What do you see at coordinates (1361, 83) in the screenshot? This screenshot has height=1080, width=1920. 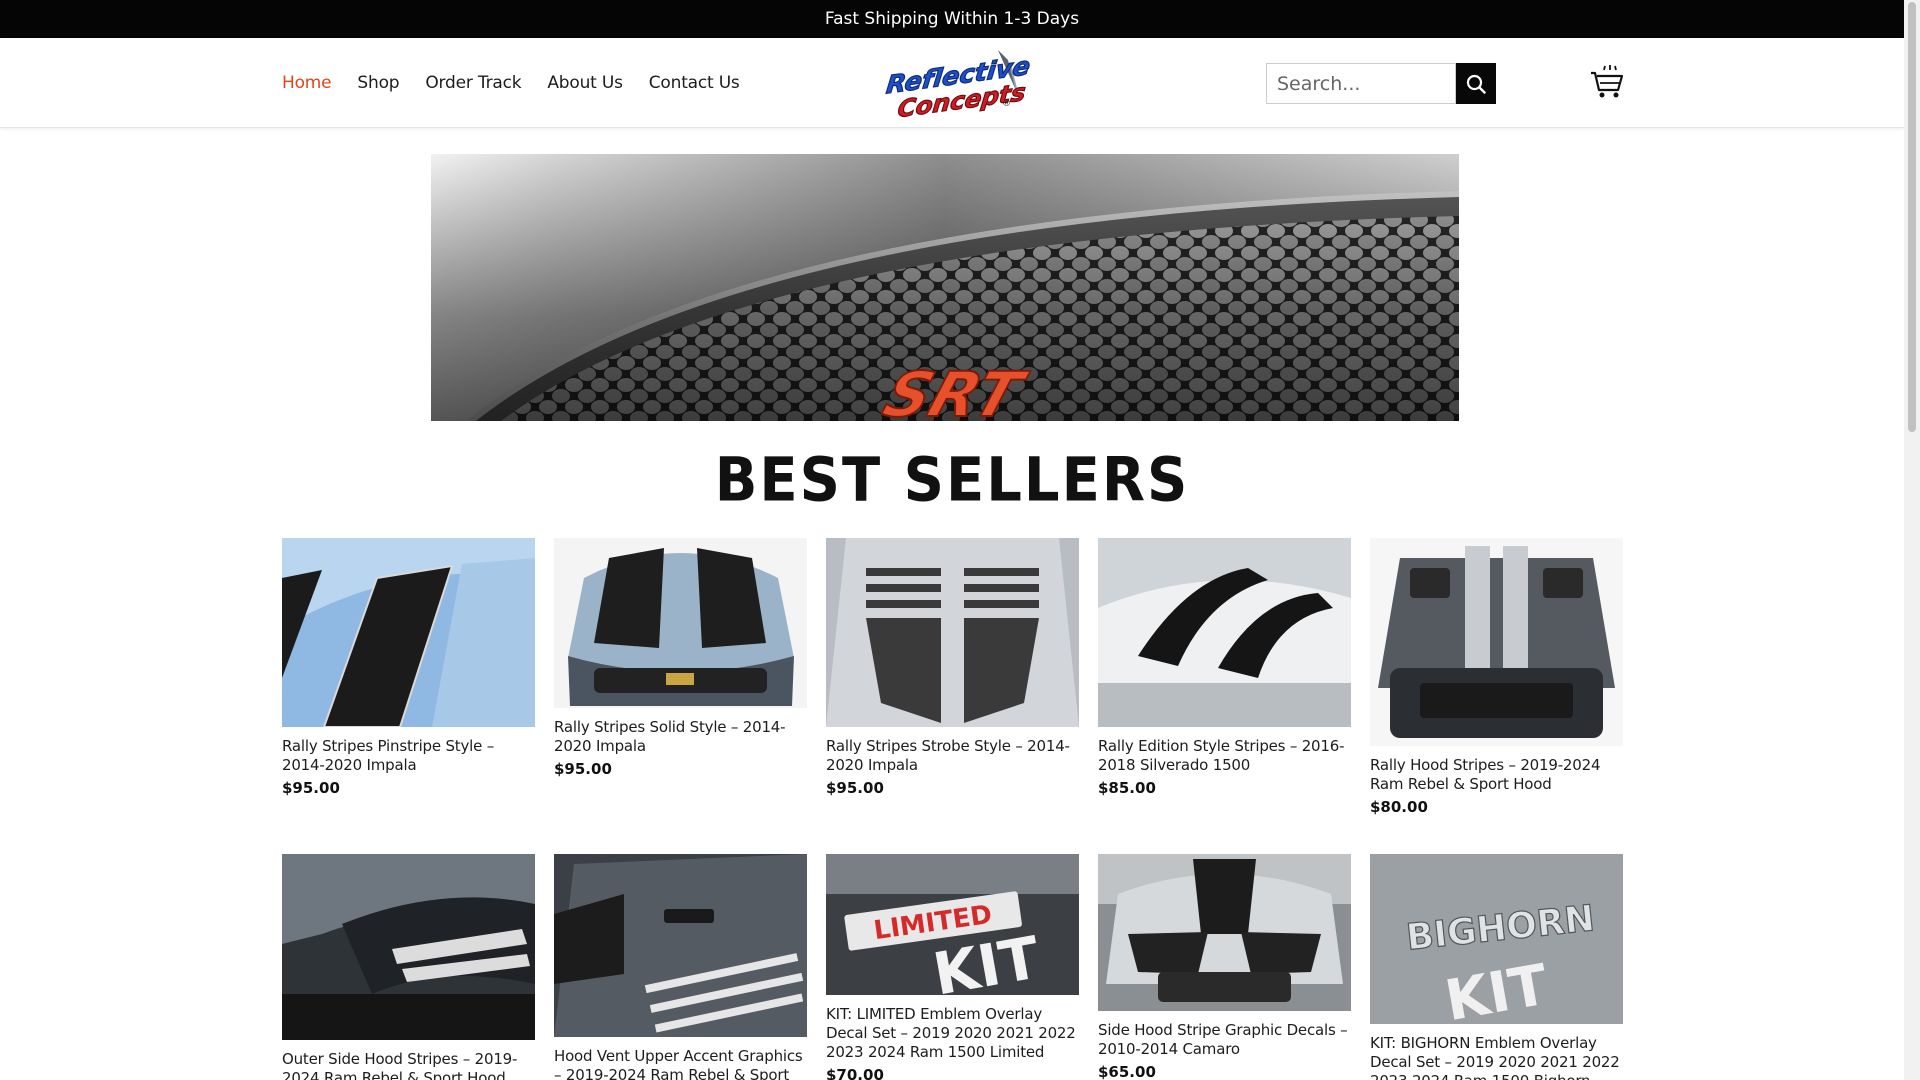 I see `search-input` at bounding box center [1361, 83].